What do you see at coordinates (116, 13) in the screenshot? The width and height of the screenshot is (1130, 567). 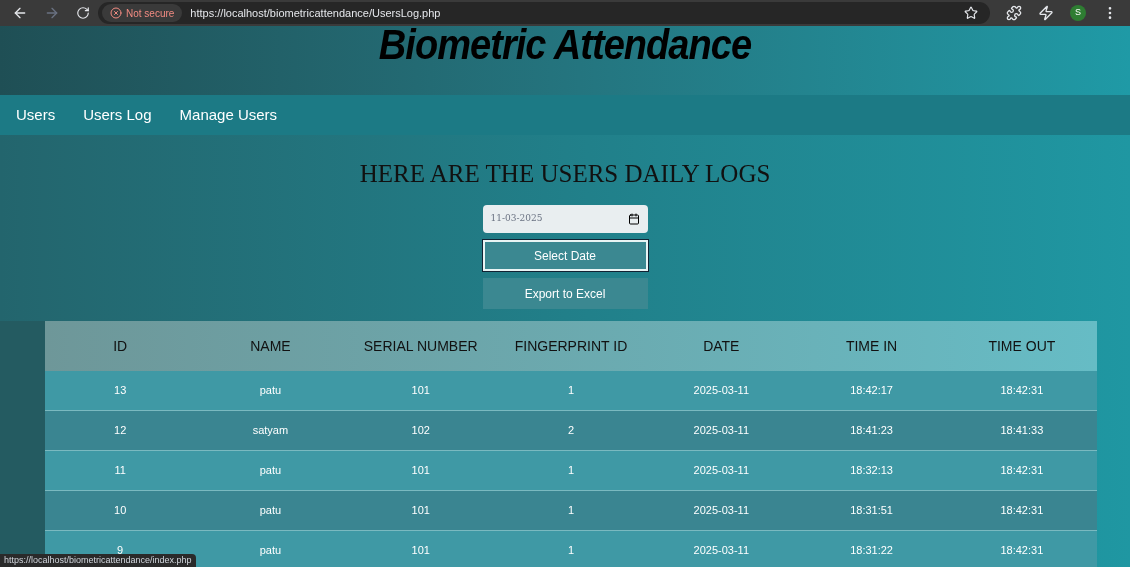 I see `warning-icon` at bounding box center [116, 13].